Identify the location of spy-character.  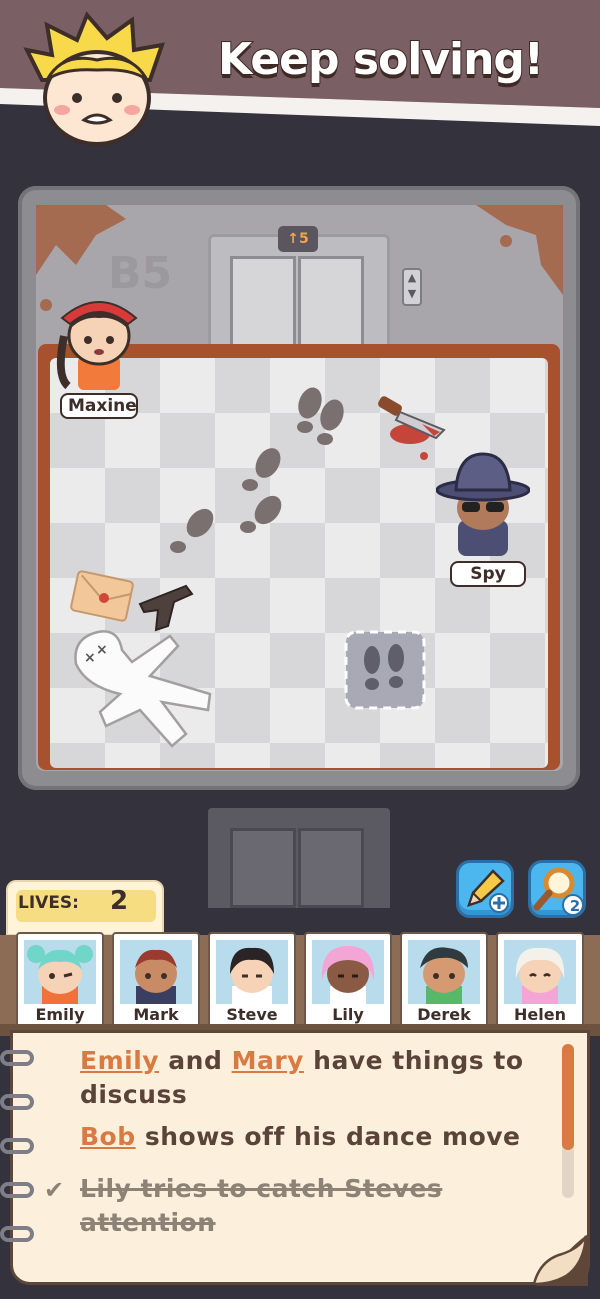
(483, 505).